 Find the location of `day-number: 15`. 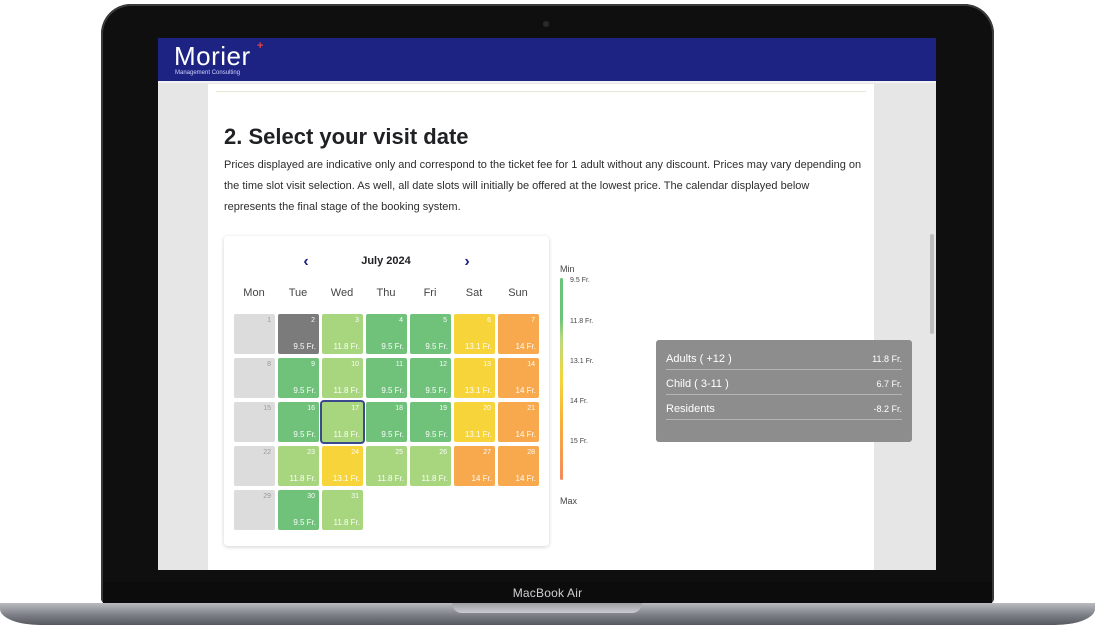

day-number: 15 is located at coordinates (267, 408).